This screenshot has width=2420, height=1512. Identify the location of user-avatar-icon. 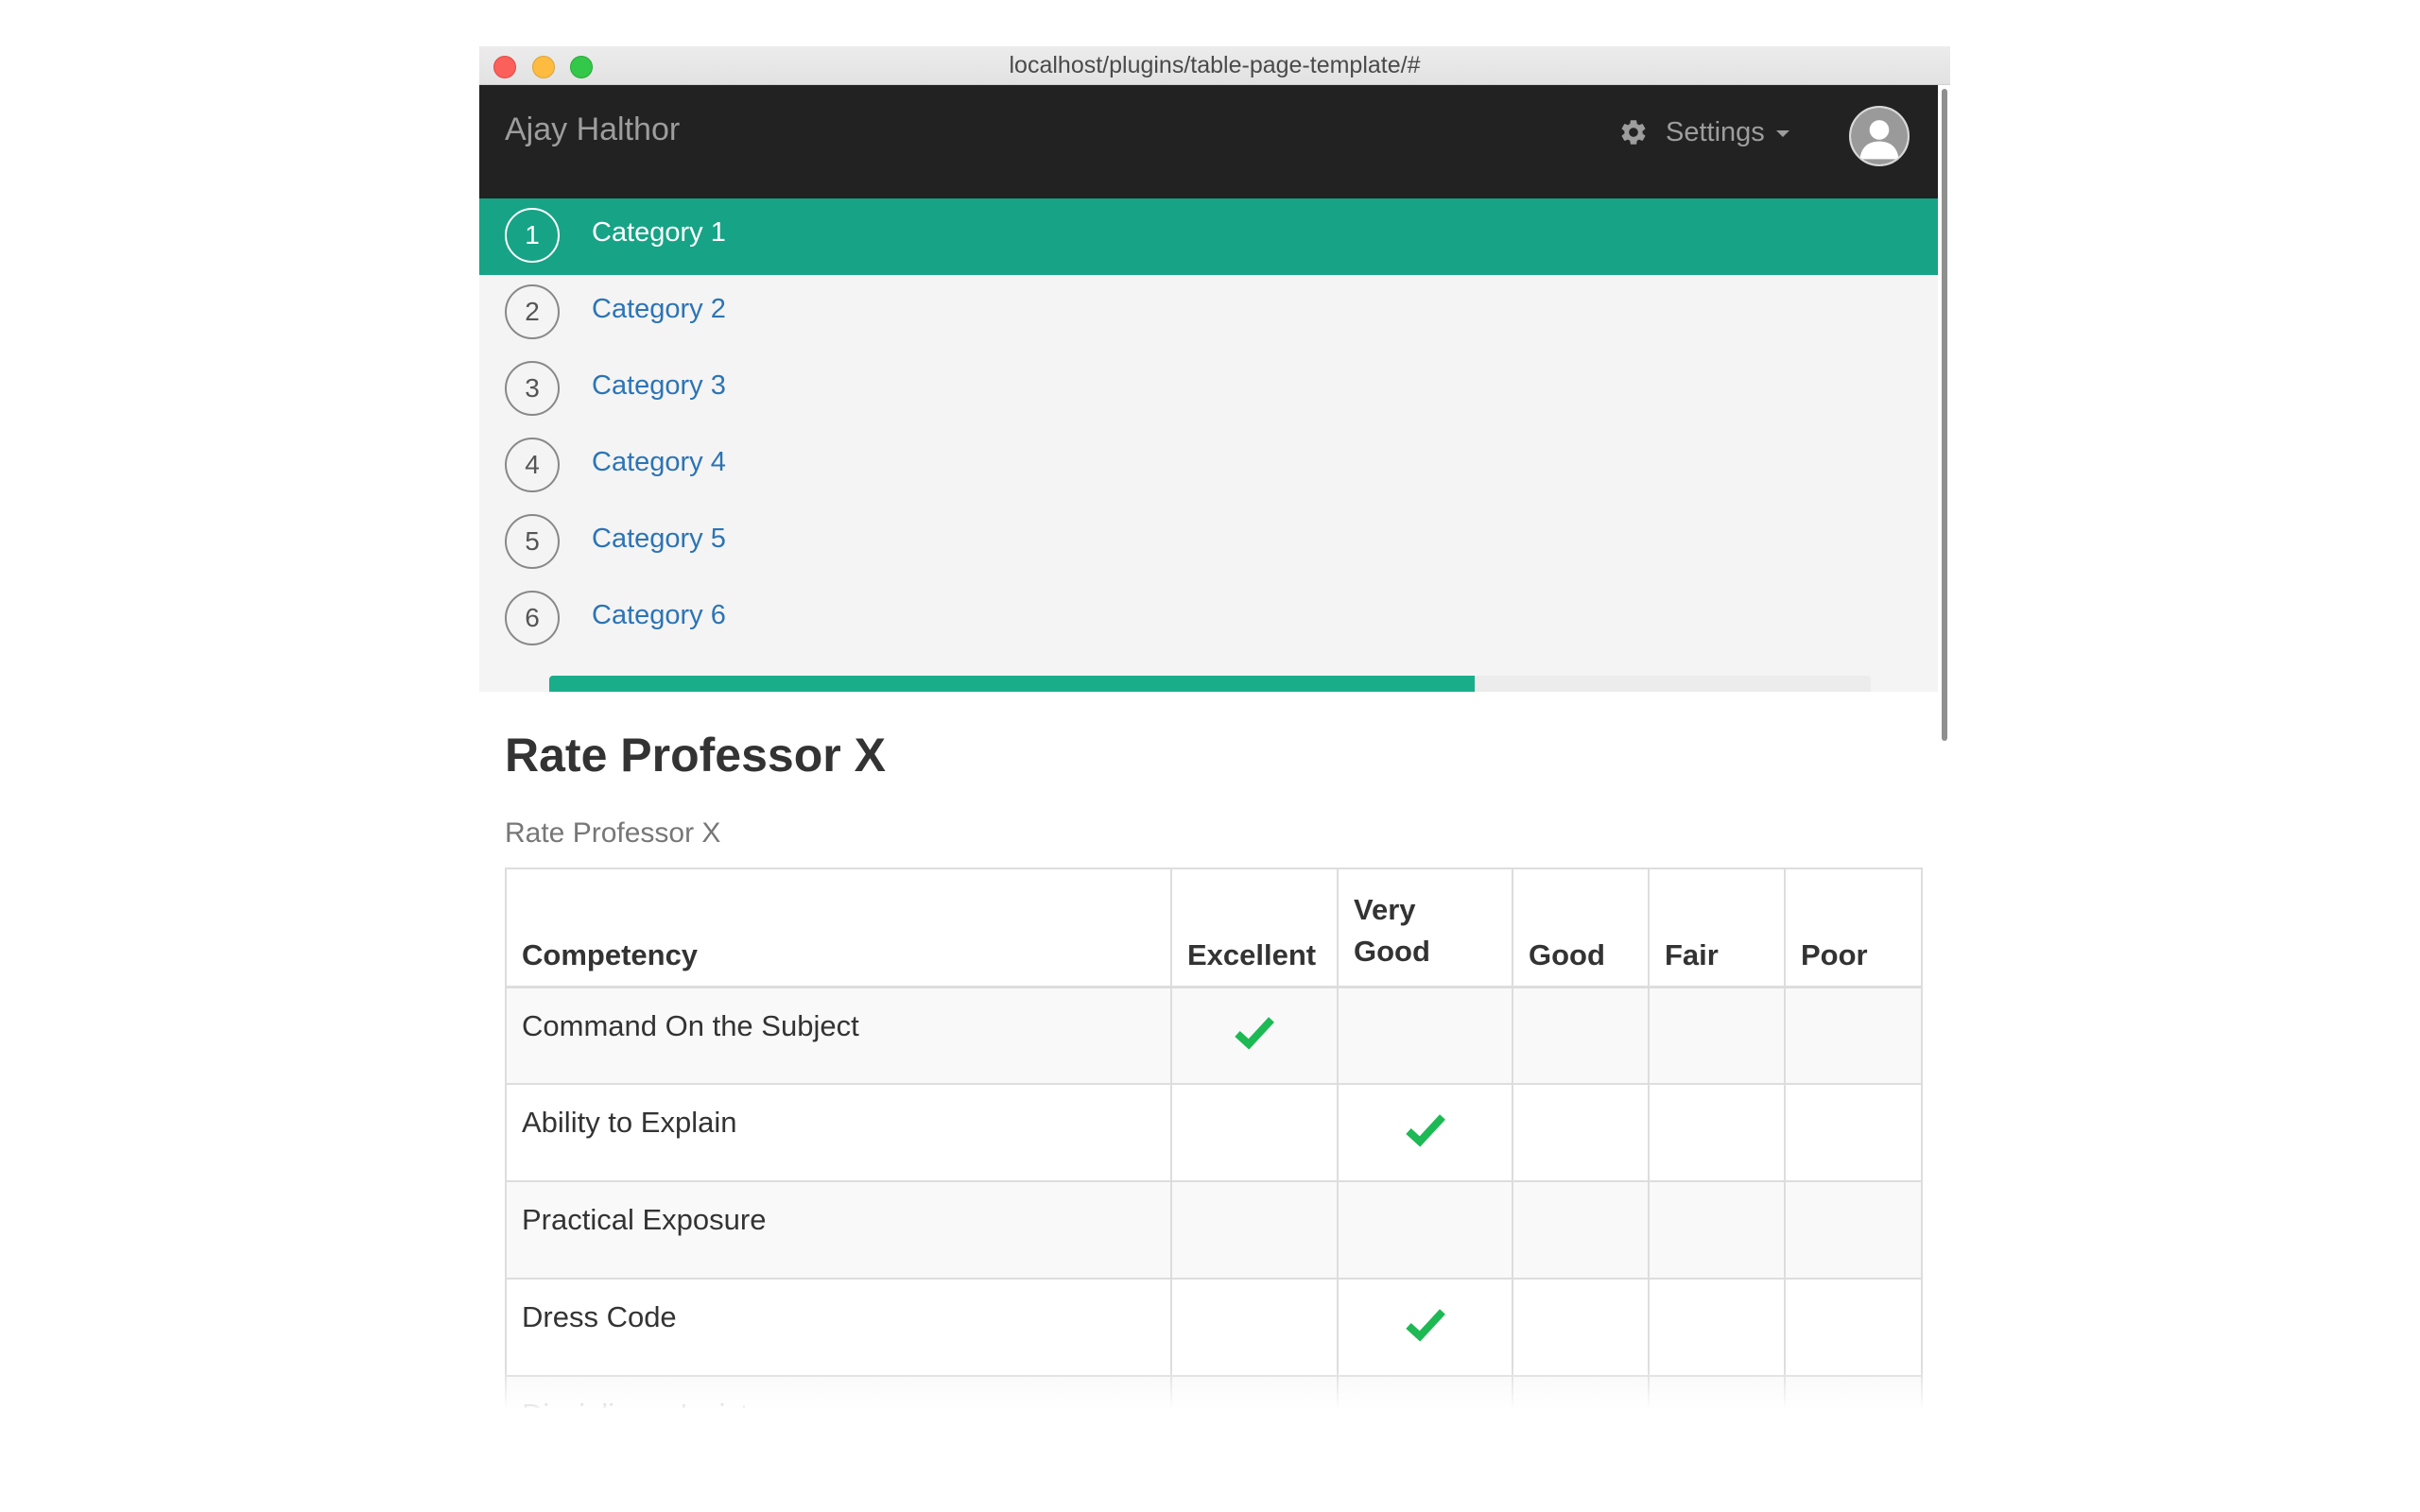
(1879, 136).